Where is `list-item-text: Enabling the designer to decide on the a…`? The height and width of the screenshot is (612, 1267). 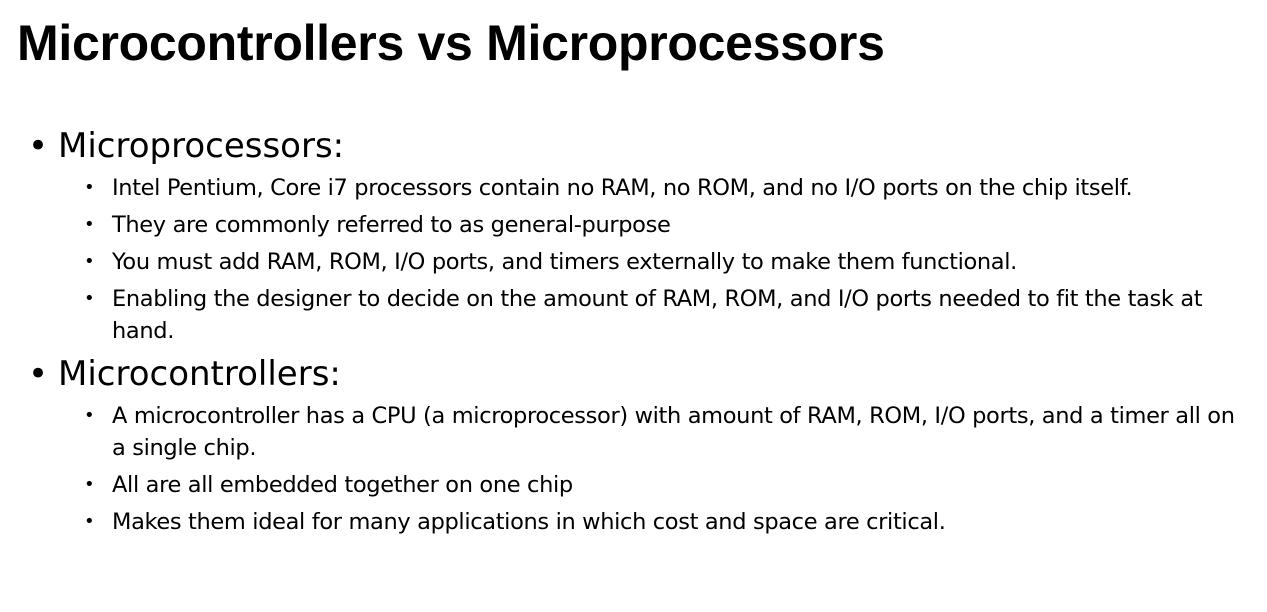
list-item-text: Enabling the designer to decide on the a… is located at coordinates (657, 315).